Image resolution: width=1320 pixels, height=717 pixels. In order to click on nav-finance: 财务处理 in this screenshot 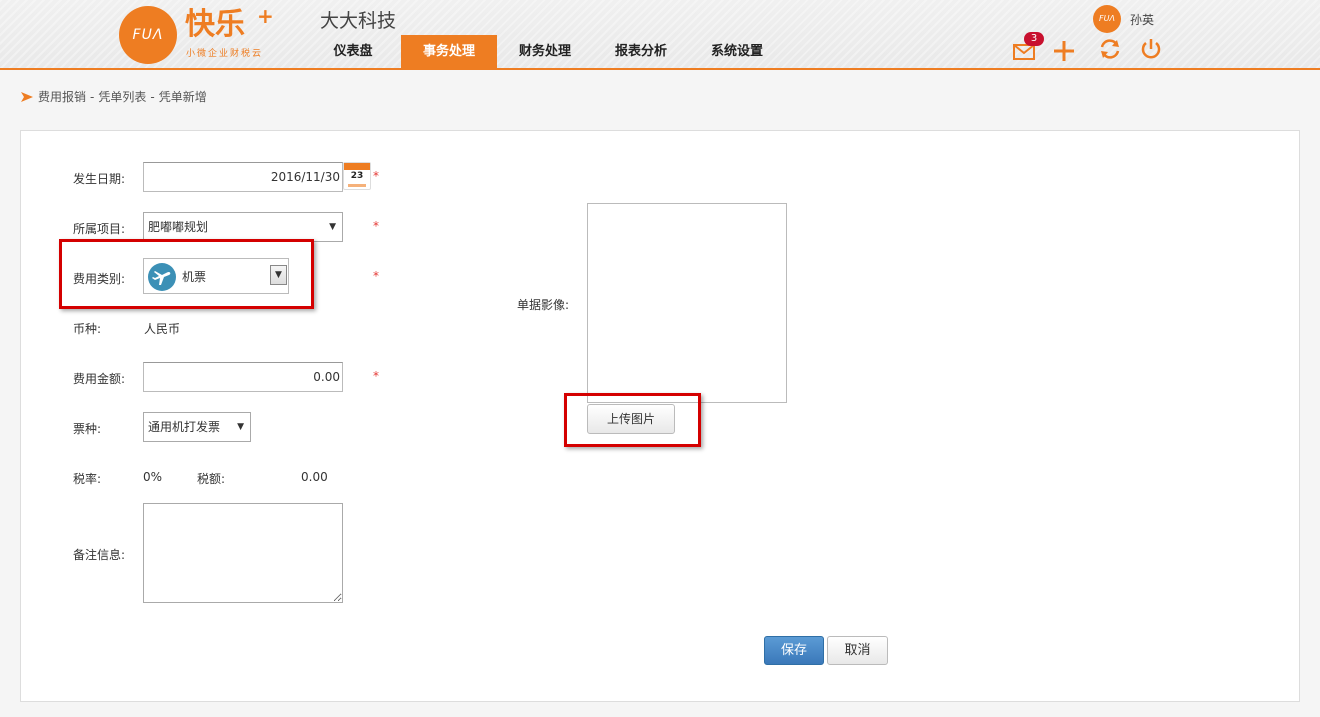, I will do `click(545, 51)`.